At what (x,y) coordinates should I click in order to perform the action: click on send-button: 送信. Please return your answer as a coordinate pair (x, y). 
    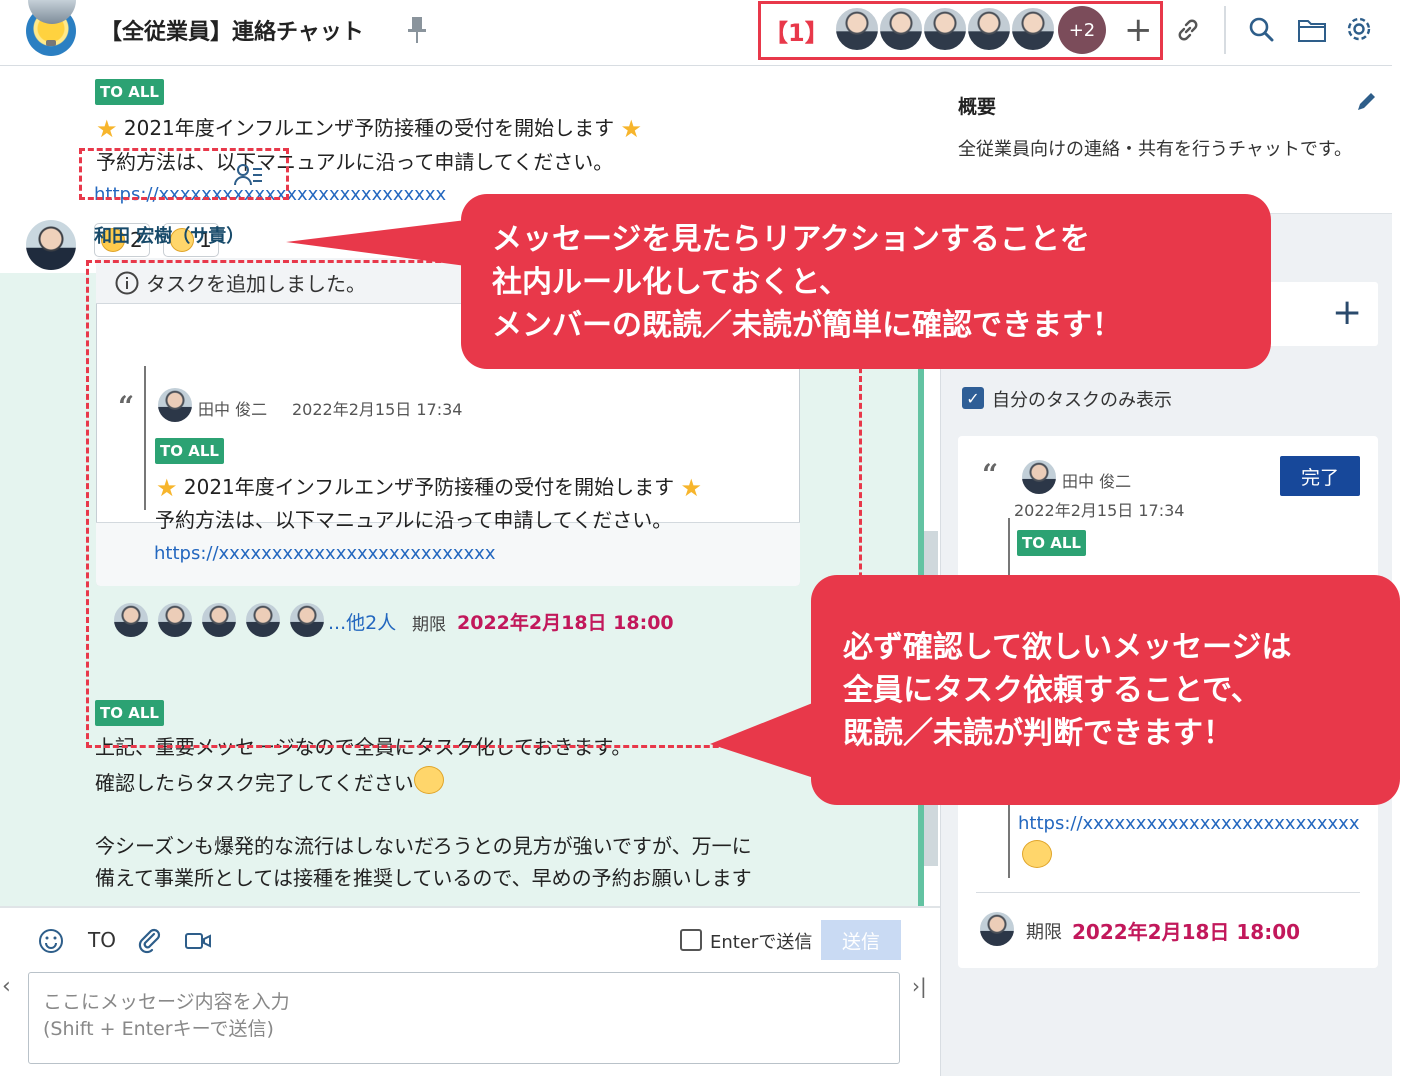
    Looking at the image, I should click on (861, 940).